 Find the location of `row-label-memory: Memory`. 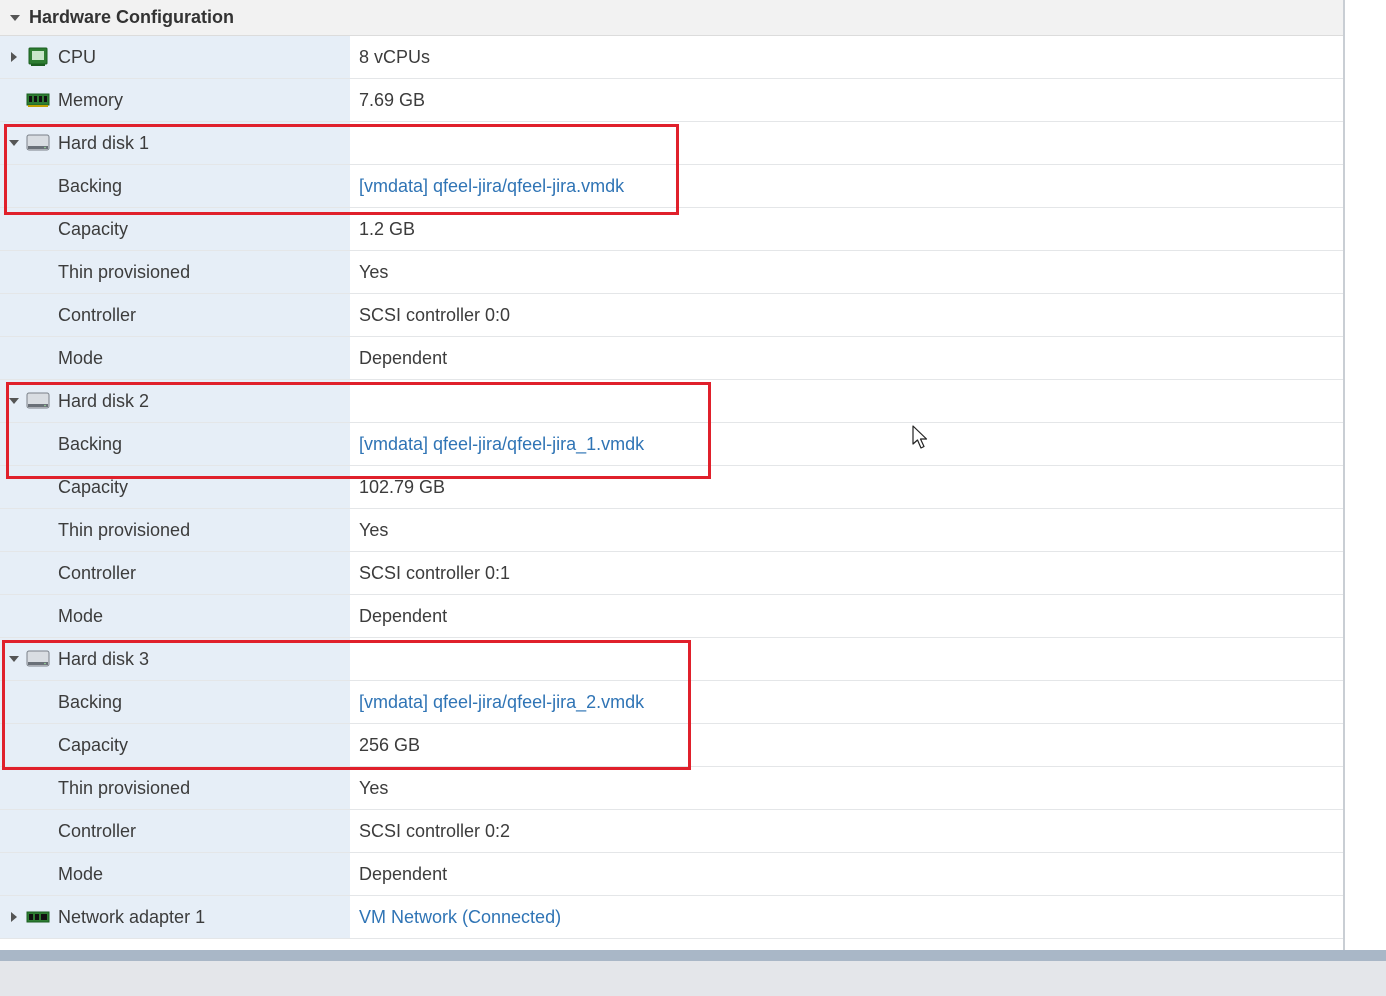

row-label-memory: Memory is located at coordinates (91, 99).